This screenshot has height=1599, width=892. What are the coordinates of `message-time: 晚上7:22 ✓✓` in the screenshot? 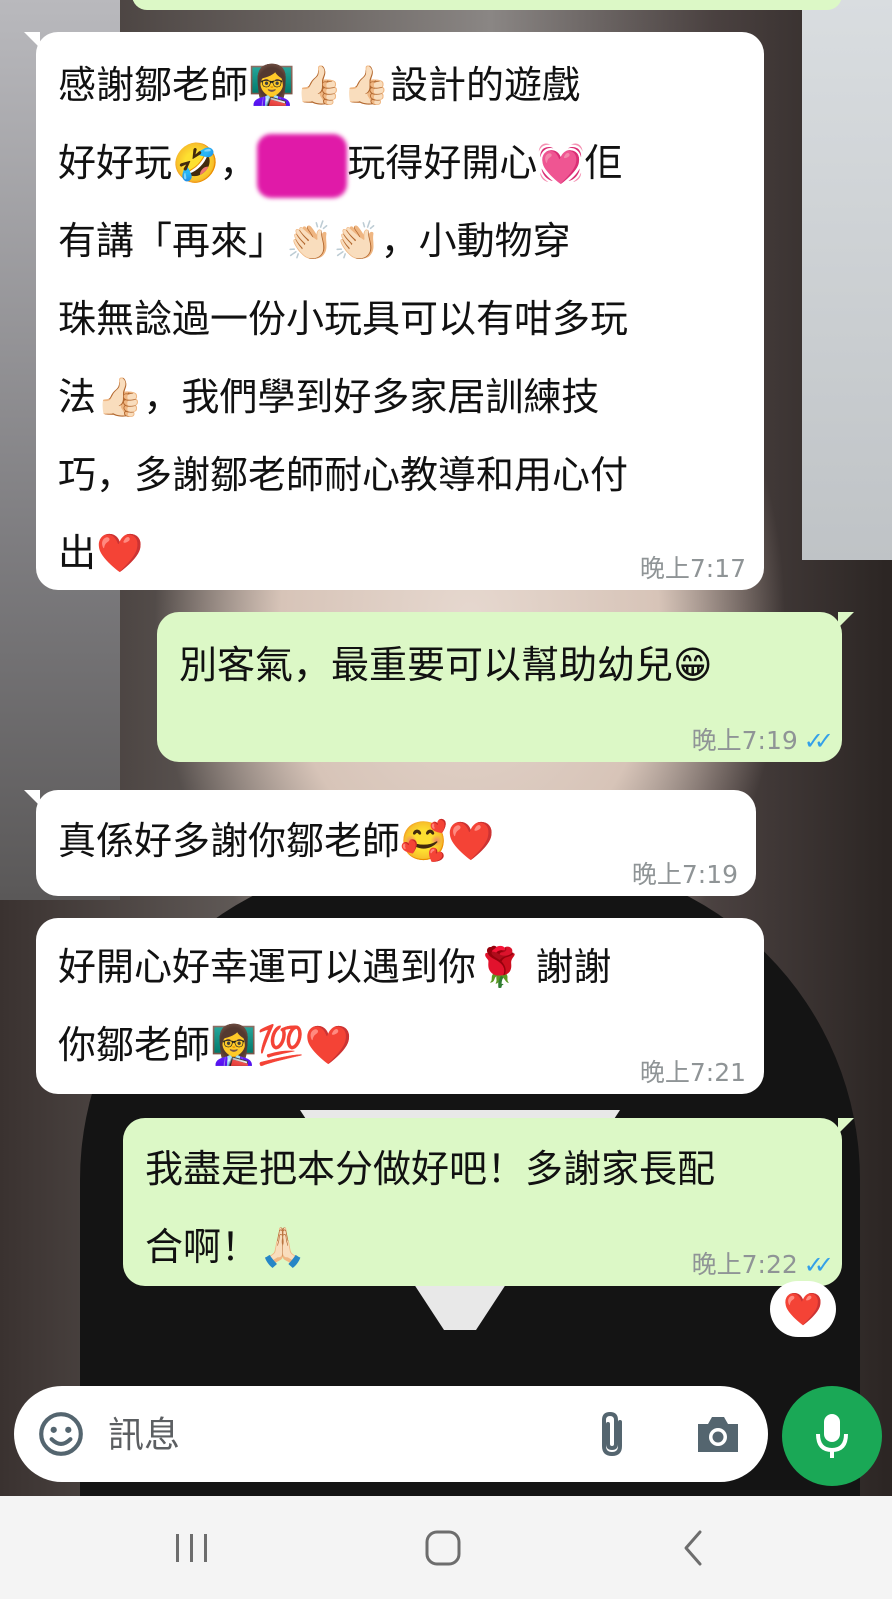 It's located at (762, 1264).